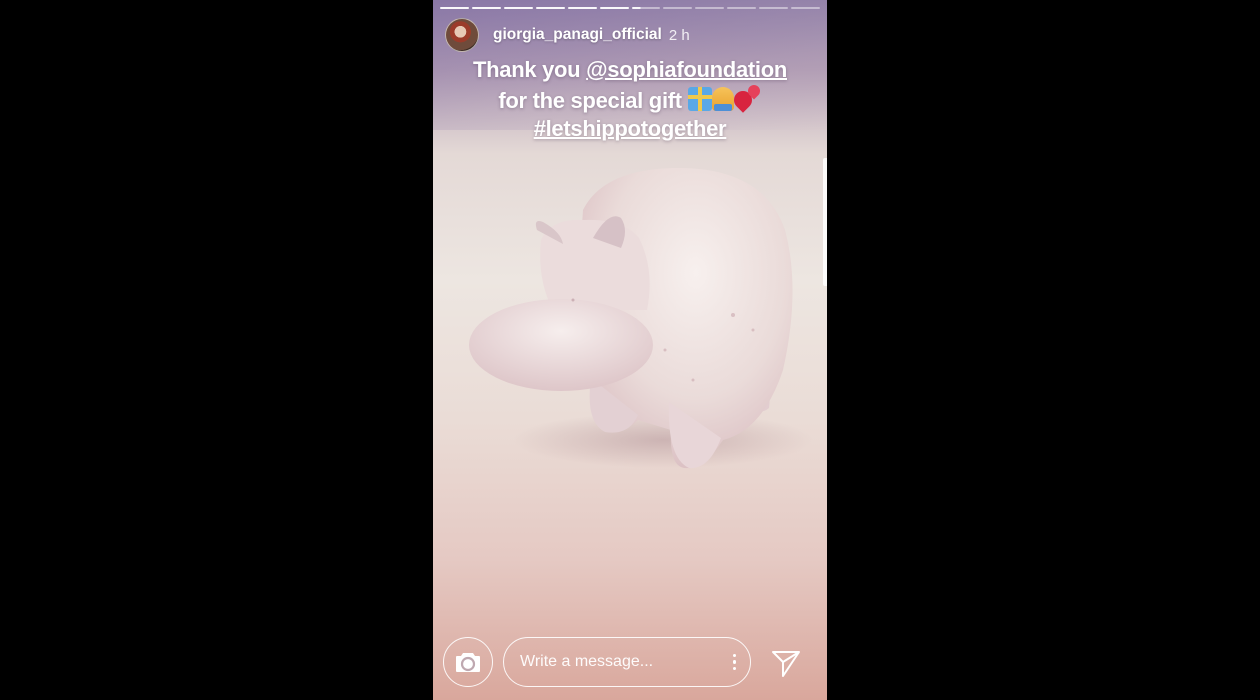  Describe the element at coordinates (825, 222) in the screenshot. I see `side-scroll-handle` at that location.